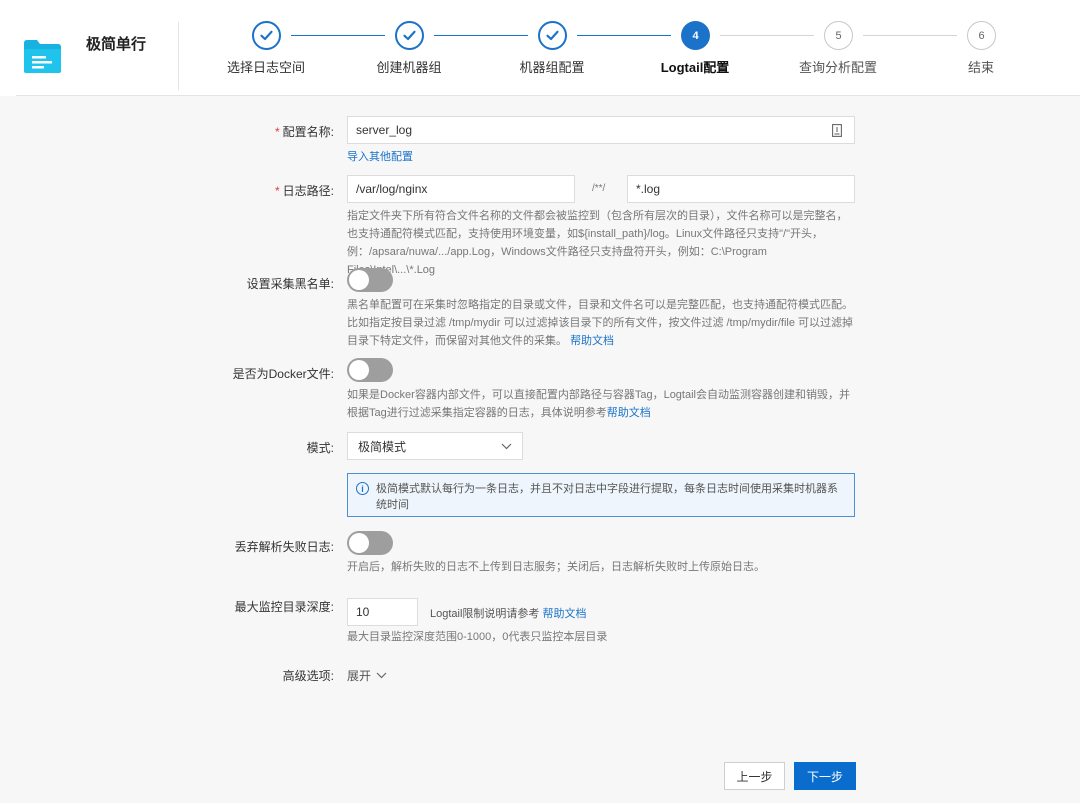 The image size is (1080, 803). What do you see at coordinates (601, 130) in the screenshot?
I see `config-name-input: server_log` at bounding box center [601, 130].